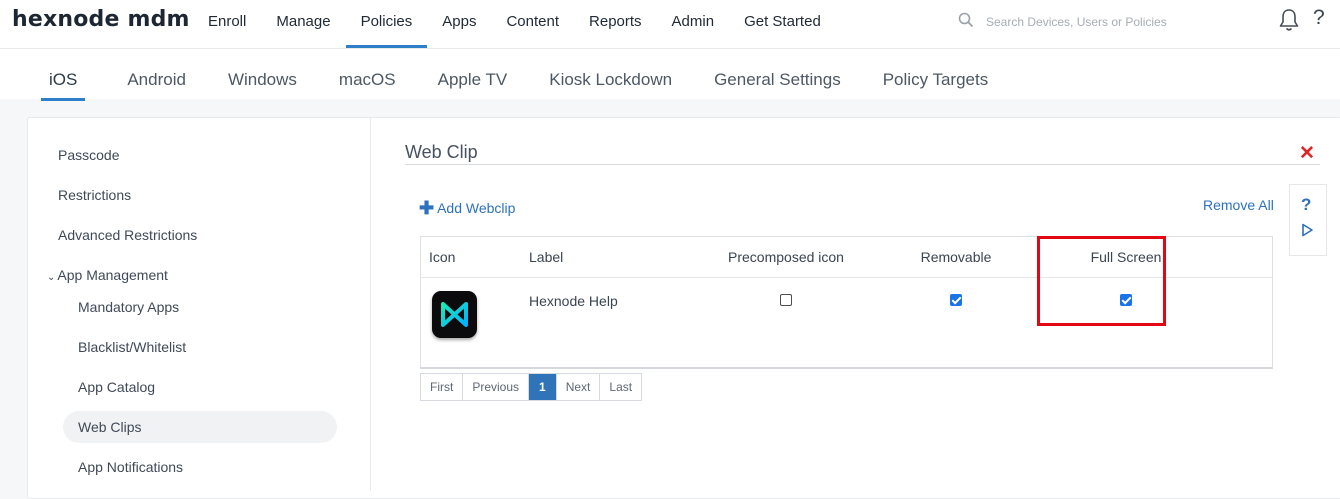 The width and height of the screenshot is (1340, 499). Describe the element at coordinates (615, 257) in the screenshot. I see `col-label: Label` at that location.